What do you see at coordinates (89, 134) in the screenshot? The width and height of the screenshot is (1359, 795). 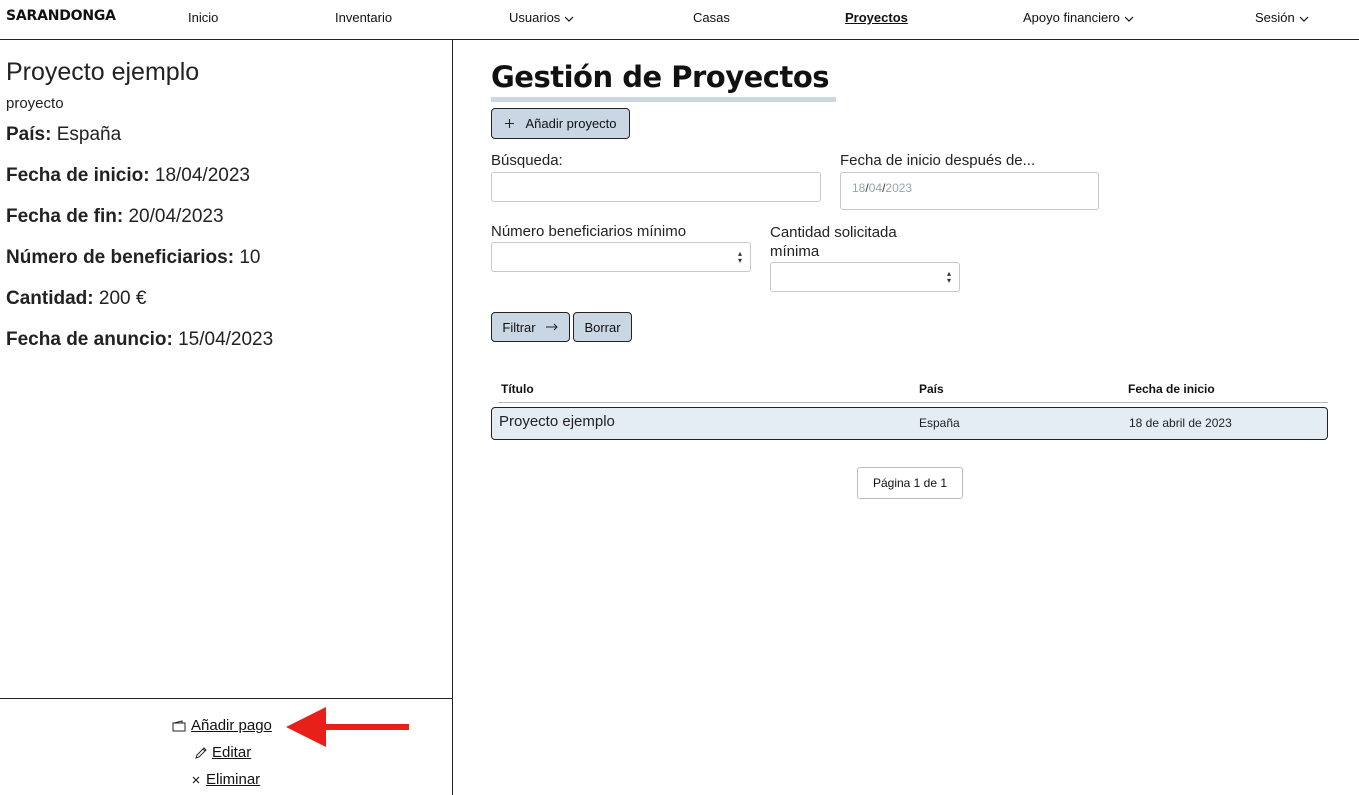 I see `detail-value: España` at bounding box center [89, 134].